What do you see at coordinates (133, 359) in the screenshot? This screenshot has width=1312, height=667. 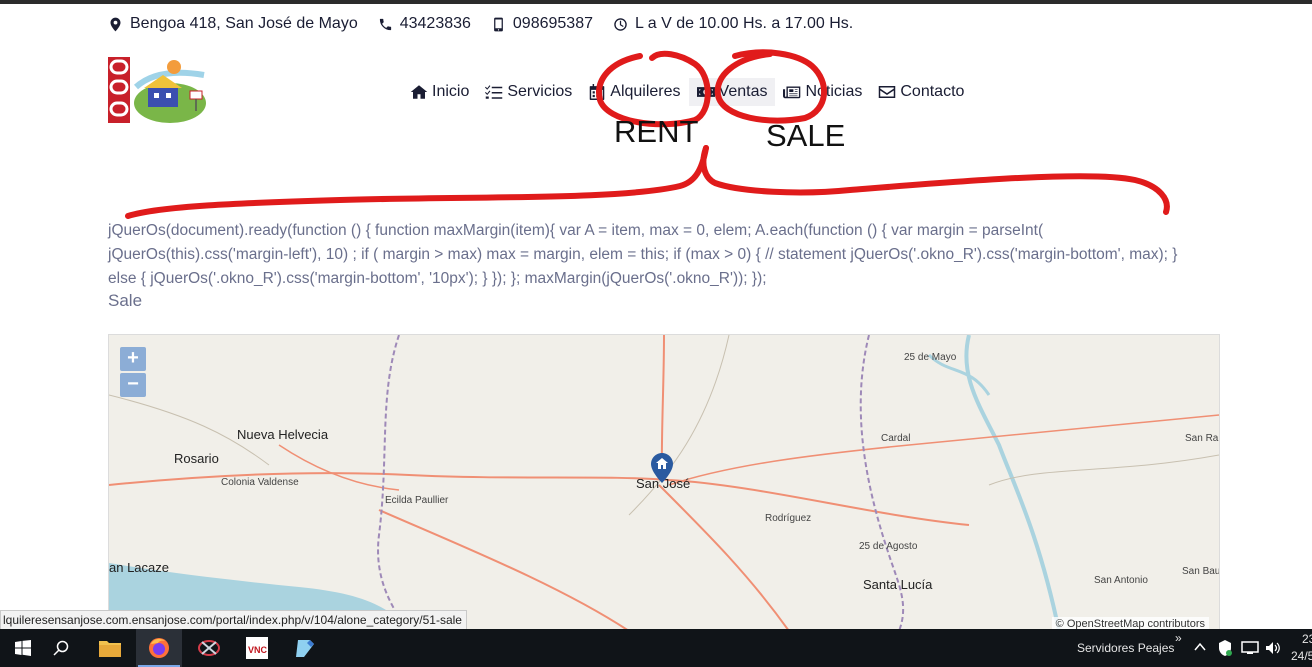 I see `zoom-in-button: +` at bounding box center [133, 359].